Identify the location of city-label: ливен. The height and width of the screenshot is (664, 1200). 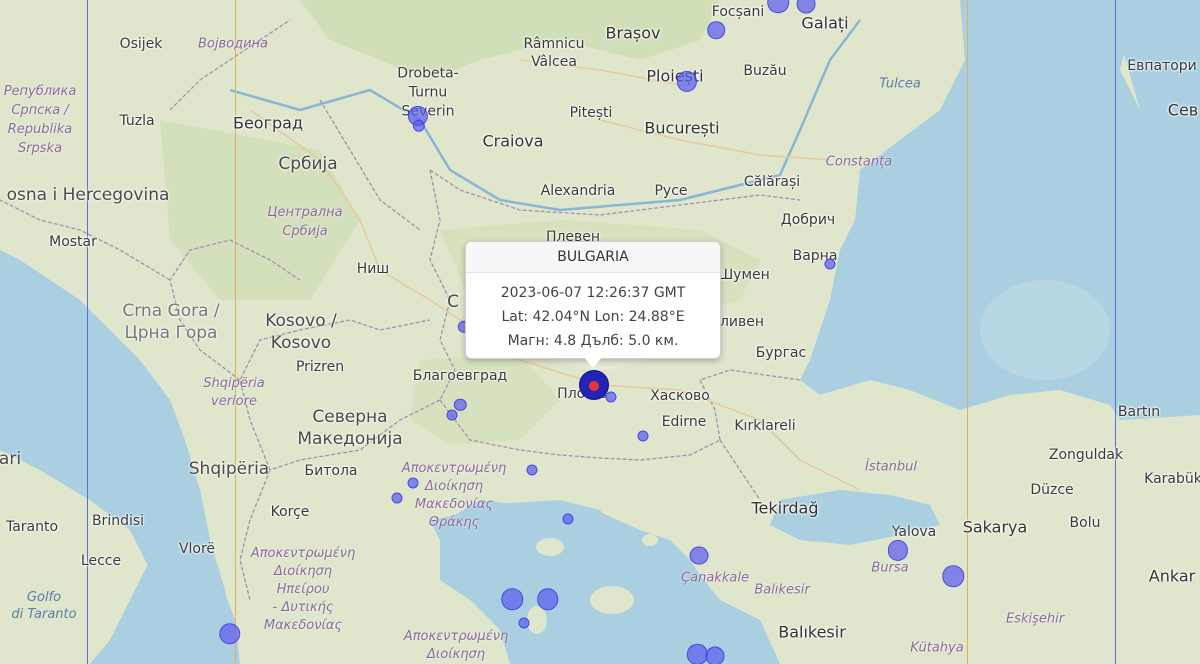
(742, 322).